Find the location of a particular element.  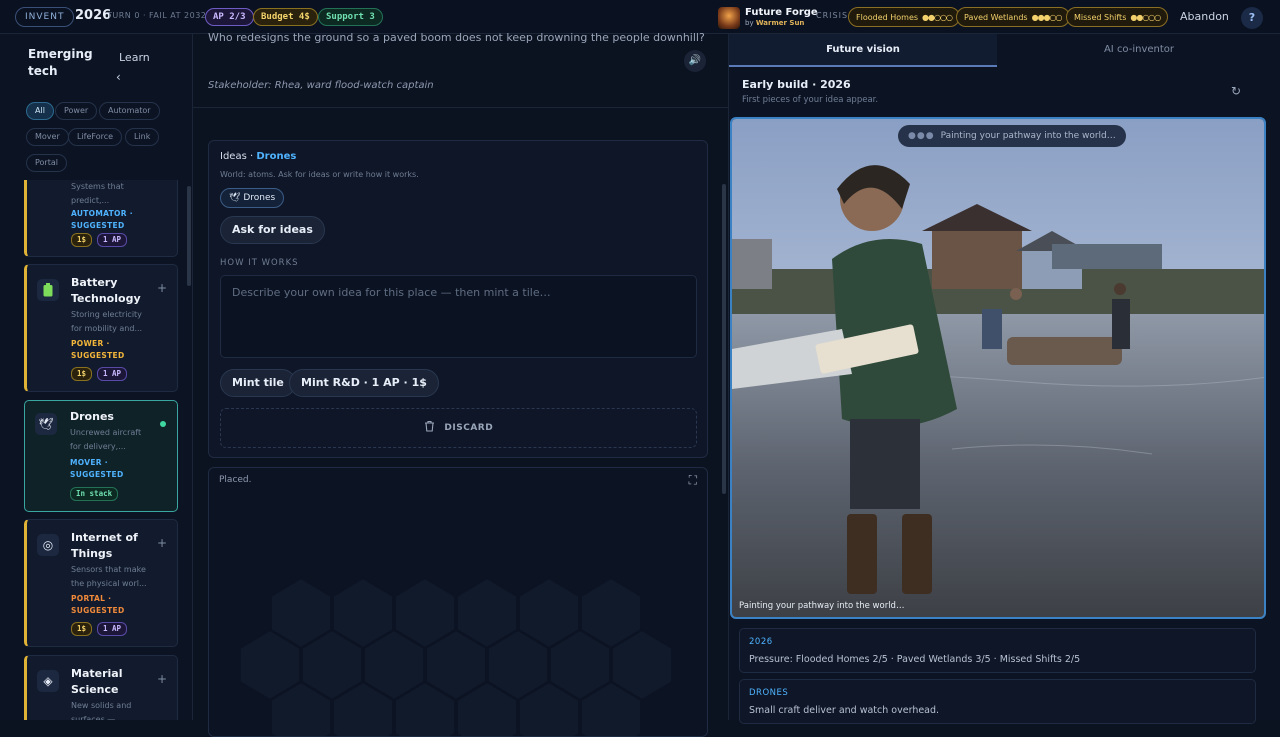

diamond-icon: ◈ is located at coordinates (48, 681).